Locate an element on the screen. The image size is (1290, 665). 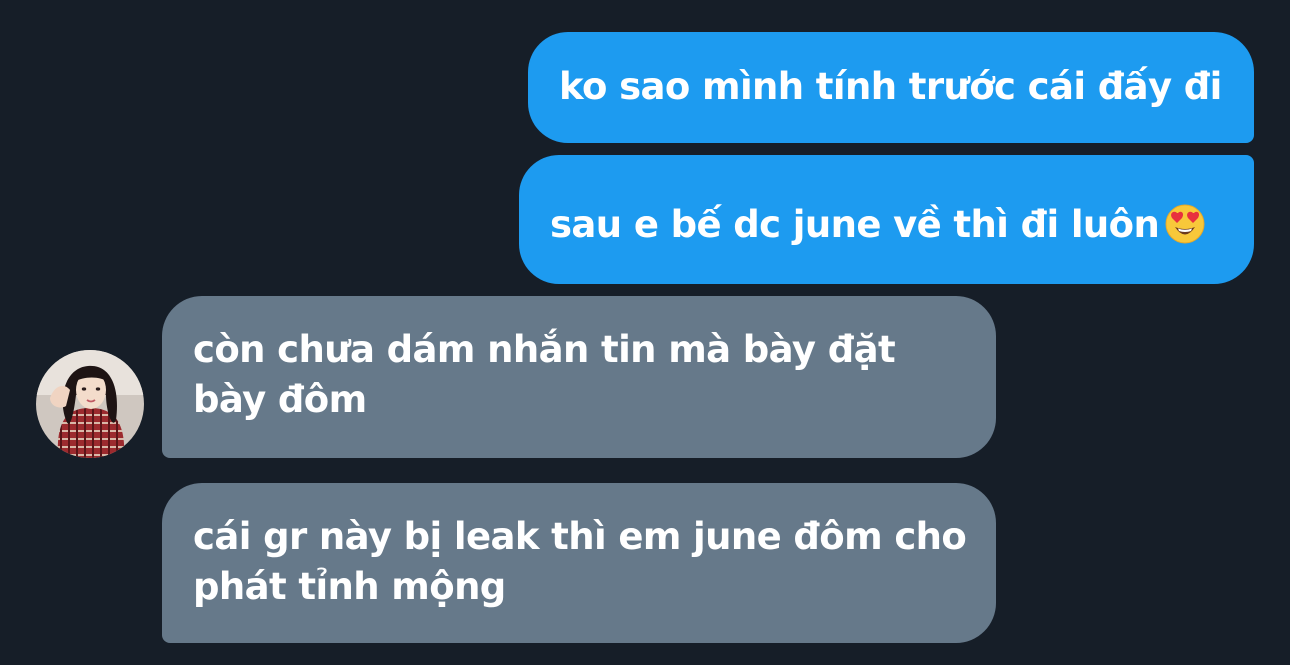
sent-message-bubble: sau e bế dc june về thì đi luôn is located at coordinates (886, 219).